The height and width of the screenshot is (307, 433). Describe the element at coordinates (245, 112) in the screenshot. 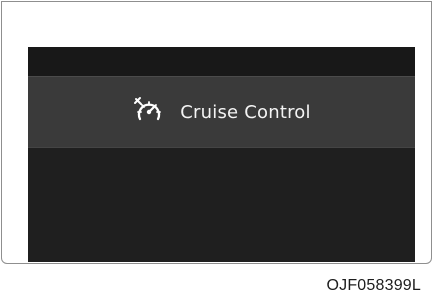

I see `cruise-control-label: Cruise Control` at that location.